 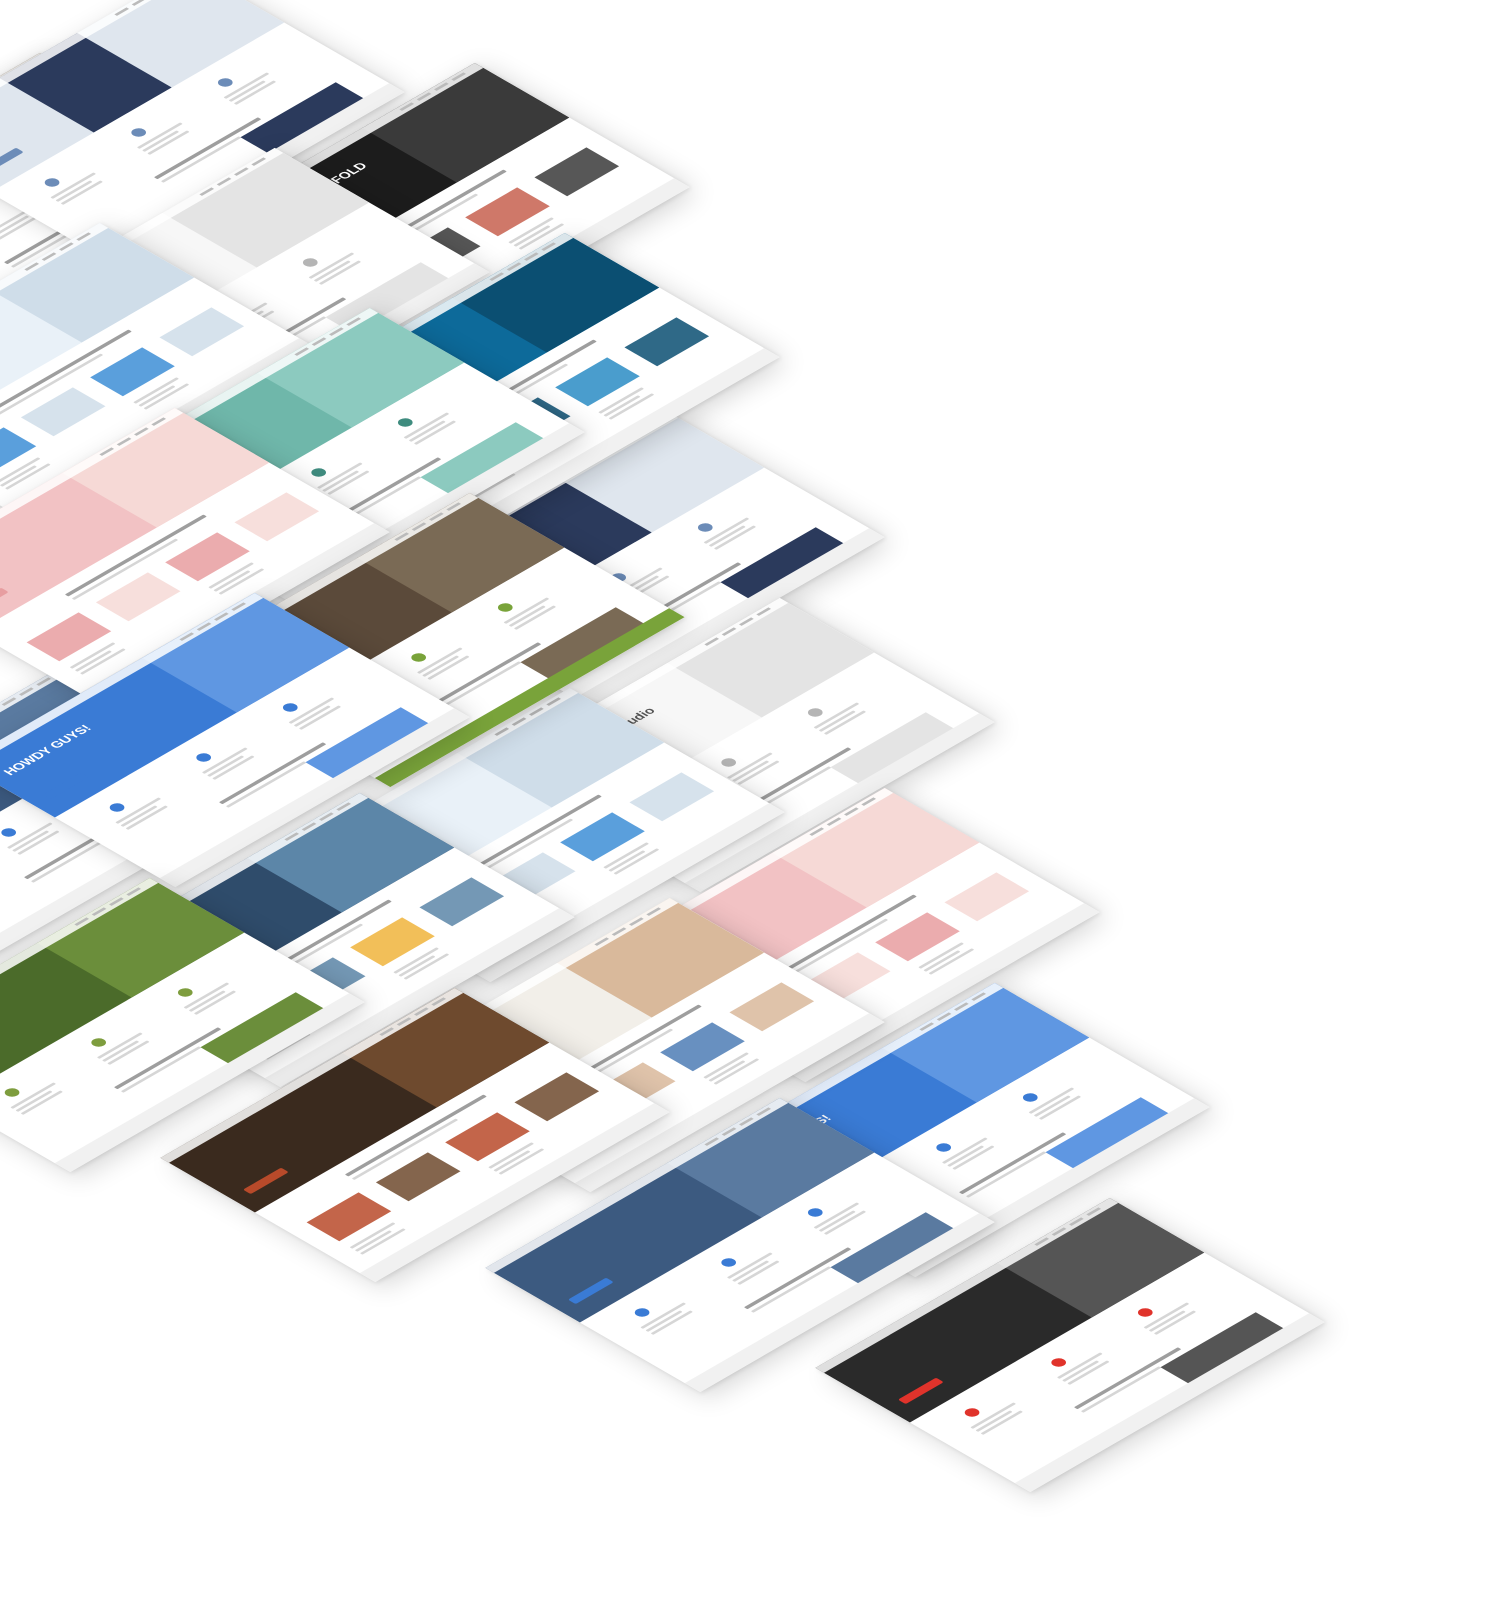 I want to click on footer, so click(x=1169, y=1403).